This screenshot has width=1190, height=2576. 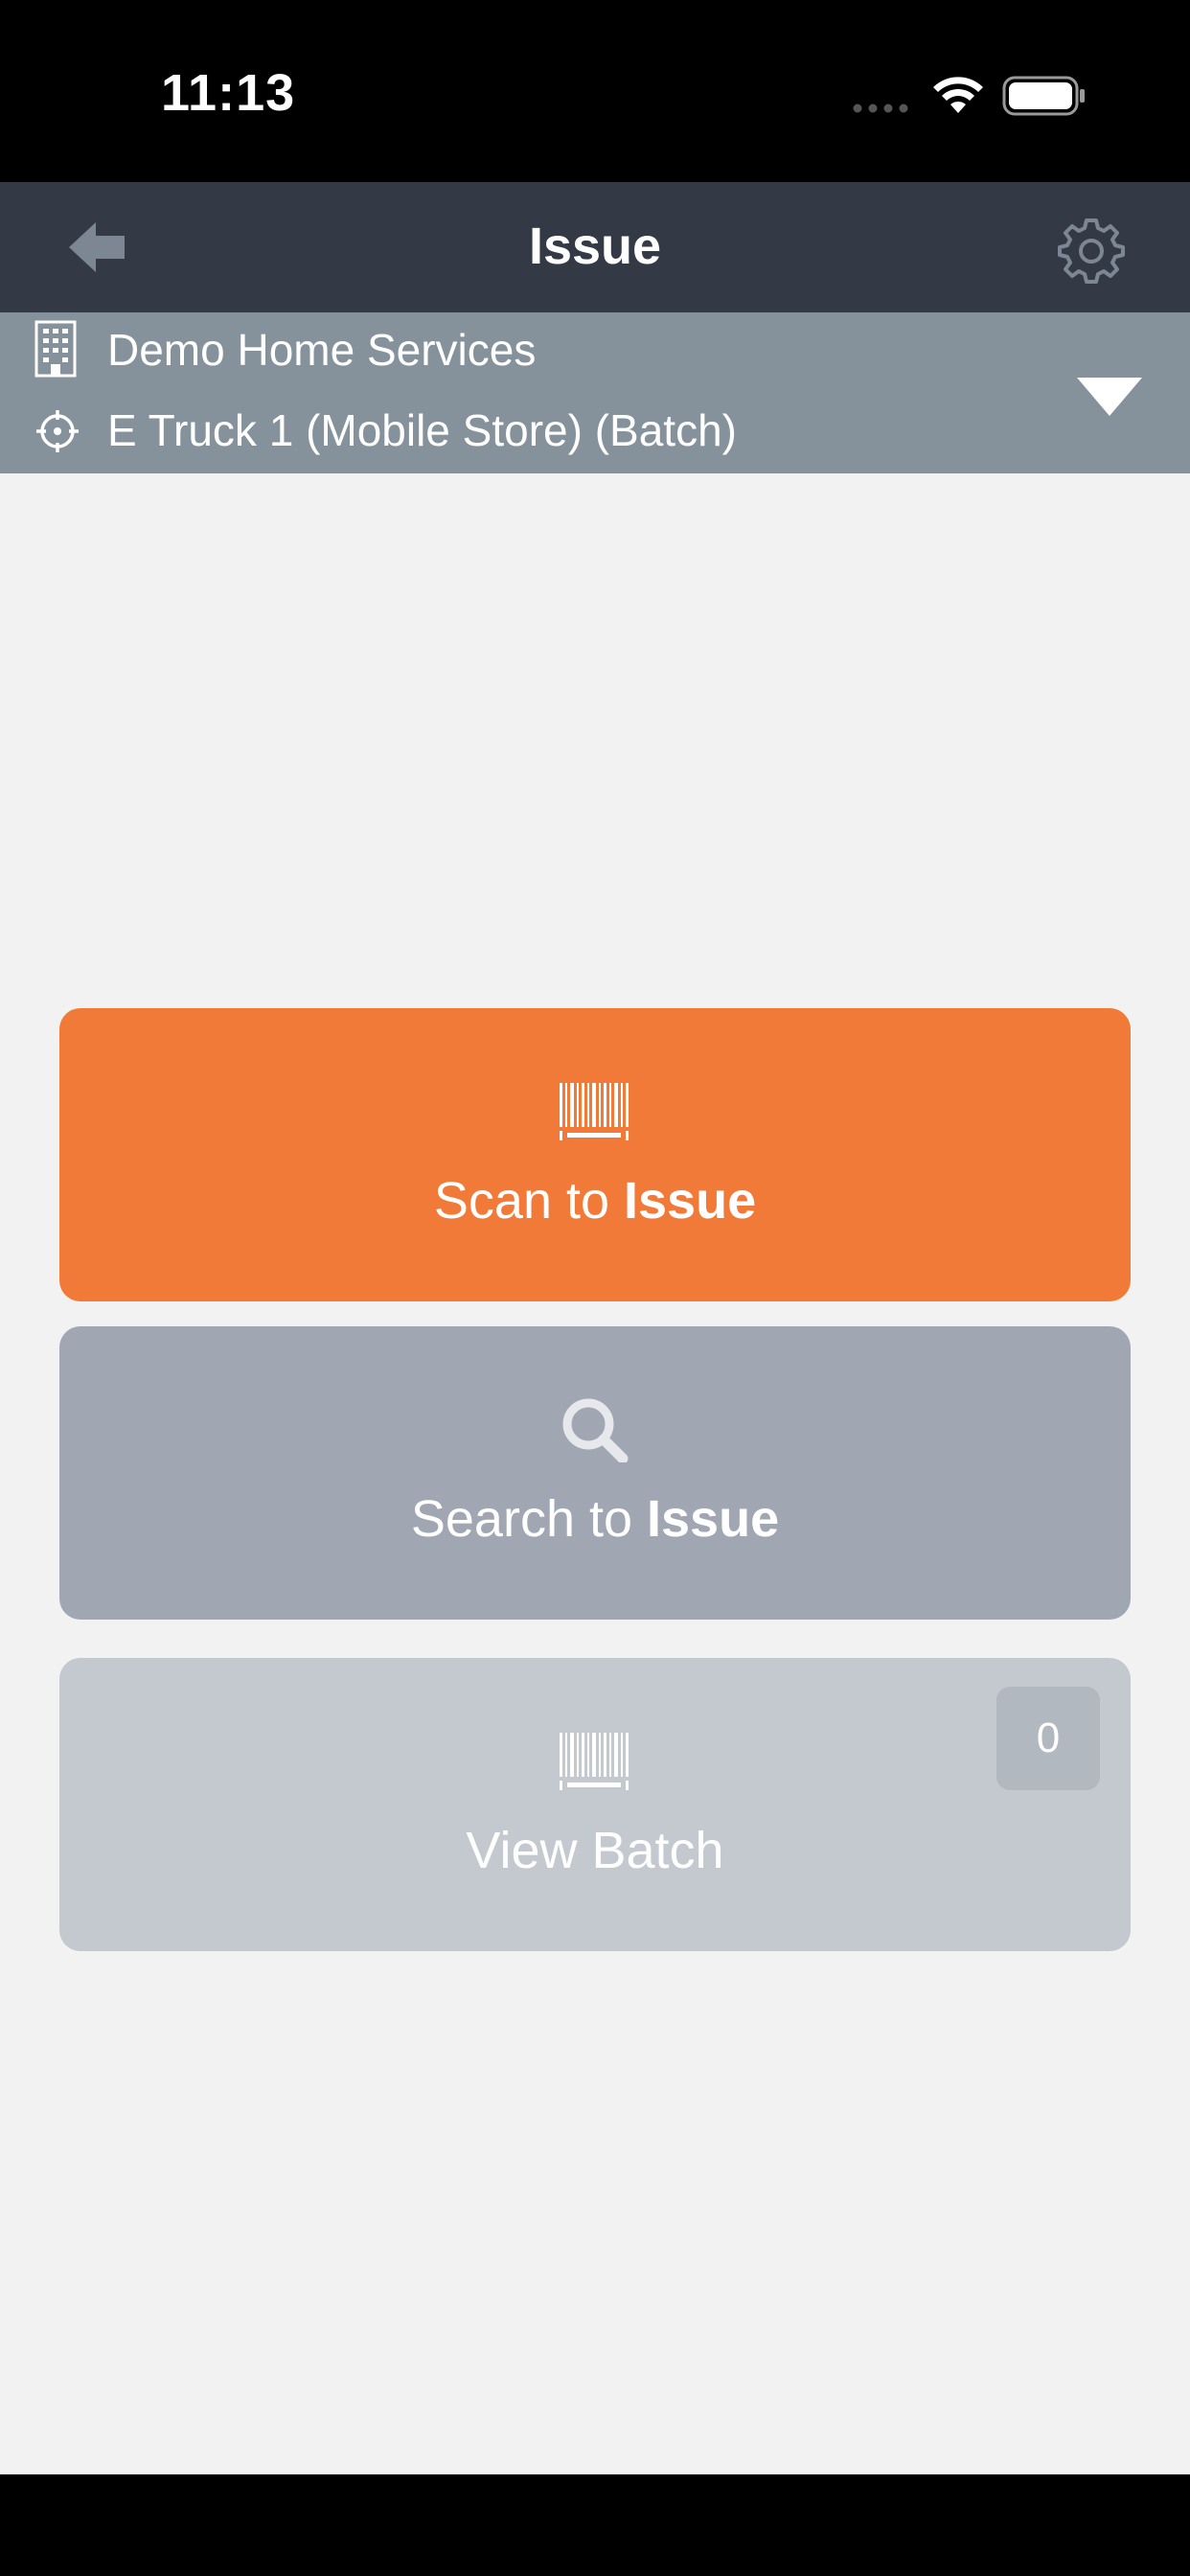 What do you see at coordinates (58, 431) in the screenshot?
I see `crosshair-icon` at bounding box center [58, 431].